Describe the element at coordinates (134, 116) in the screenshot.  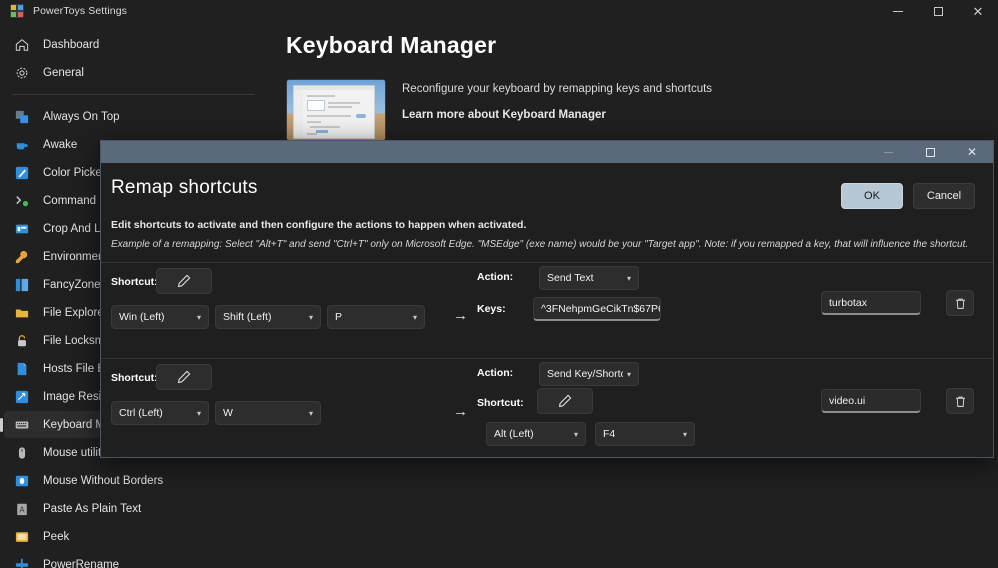
I see `sidebar-item-always-on-top: Always On Top` at that location.